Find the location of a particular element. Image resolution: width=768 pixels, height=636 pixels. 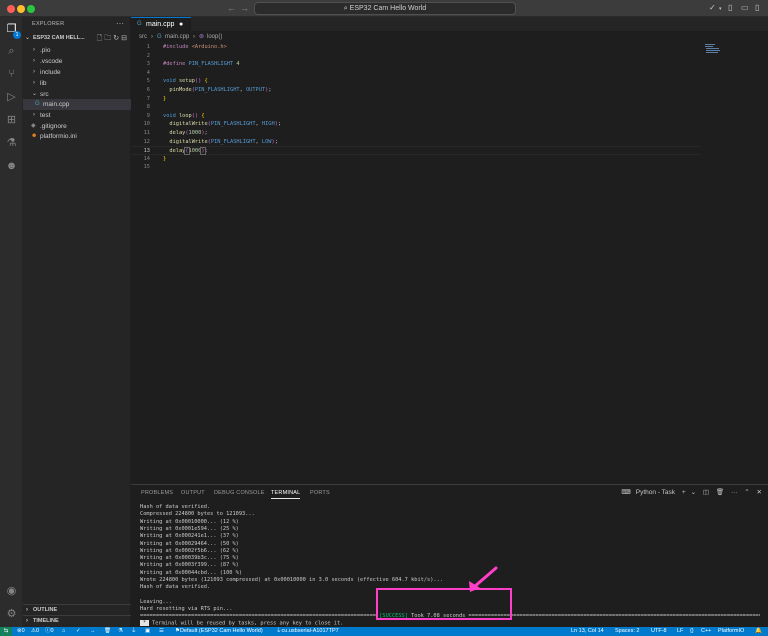

tree-item-pio: › .pio is located at coordinates (77, 50).